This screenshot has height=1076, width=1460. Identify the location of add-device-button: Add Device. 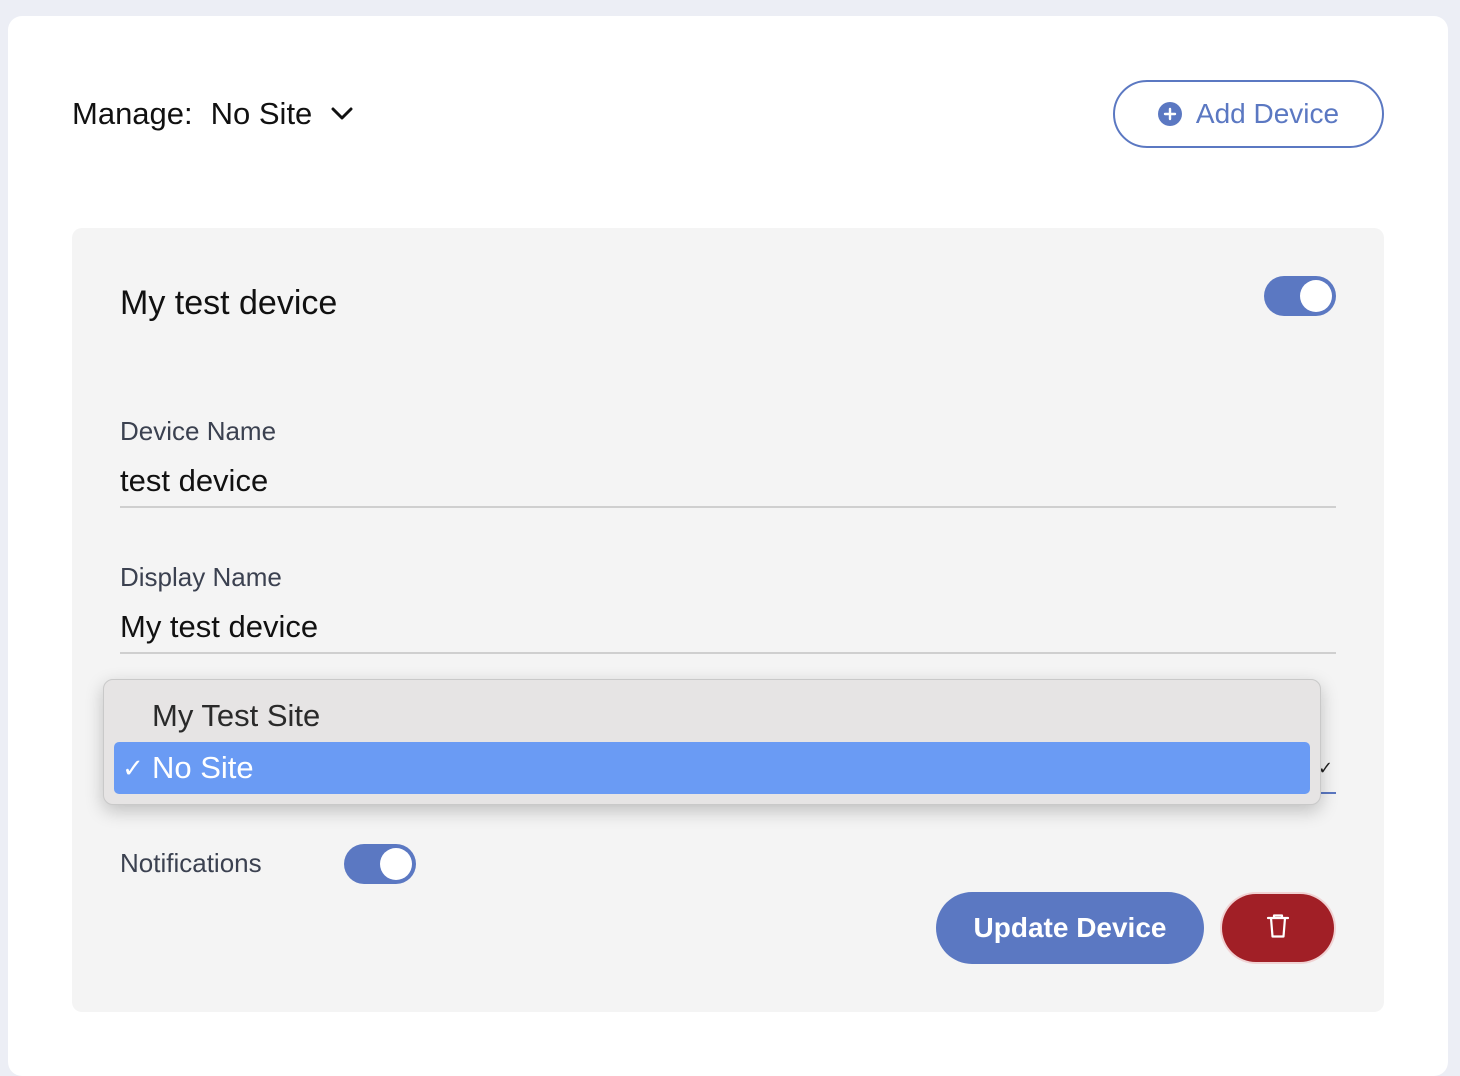
(1248, 114).